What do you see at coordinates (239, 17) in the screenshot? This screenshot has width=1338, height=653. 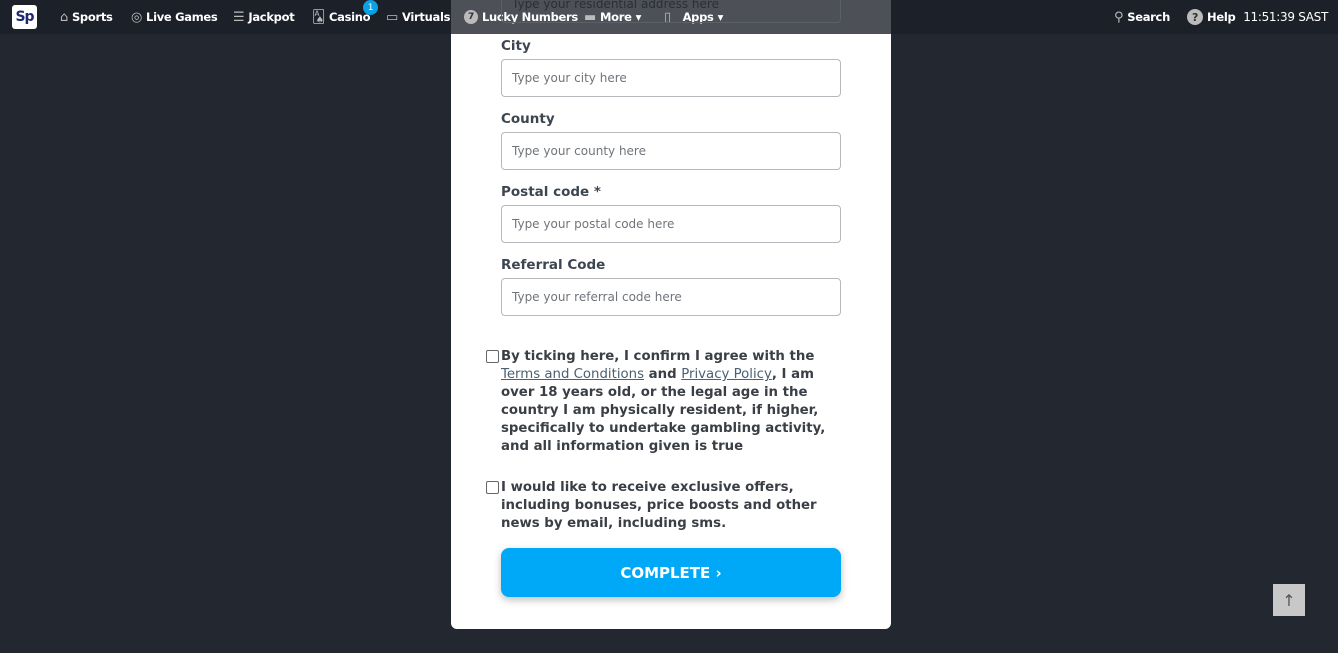 I see `coins-icon: ☰` at bounding box center [239, 17].